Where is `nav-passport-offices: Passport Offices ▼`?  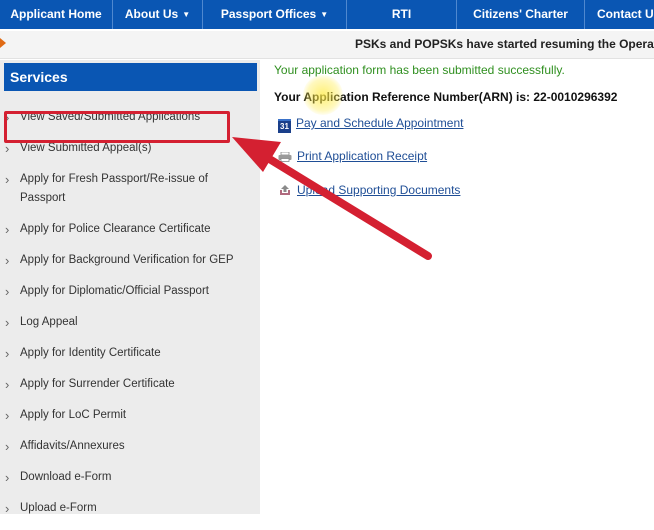
nav-passport-offices: Passport Offices ▼ is located at coordinates (275, 14).